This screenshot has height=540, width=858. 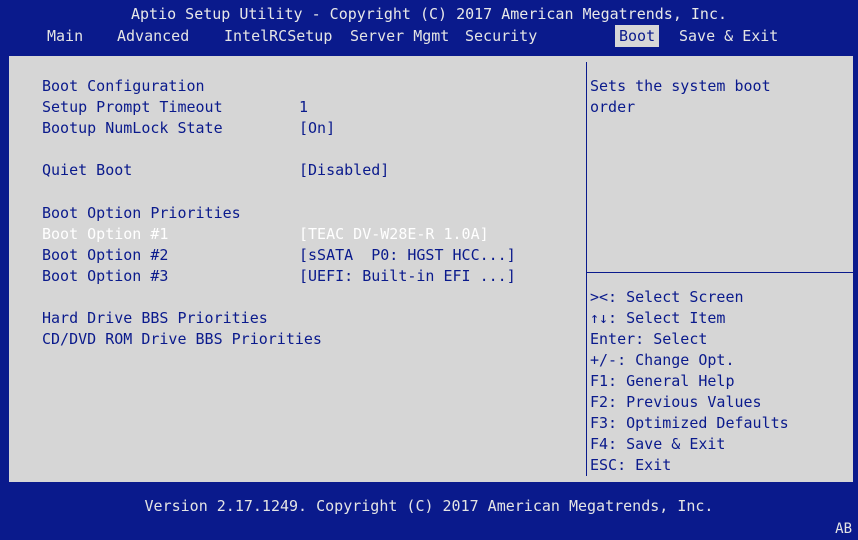 I want to click on key-help-item: F1: General Help, so click(x=662, y=381).